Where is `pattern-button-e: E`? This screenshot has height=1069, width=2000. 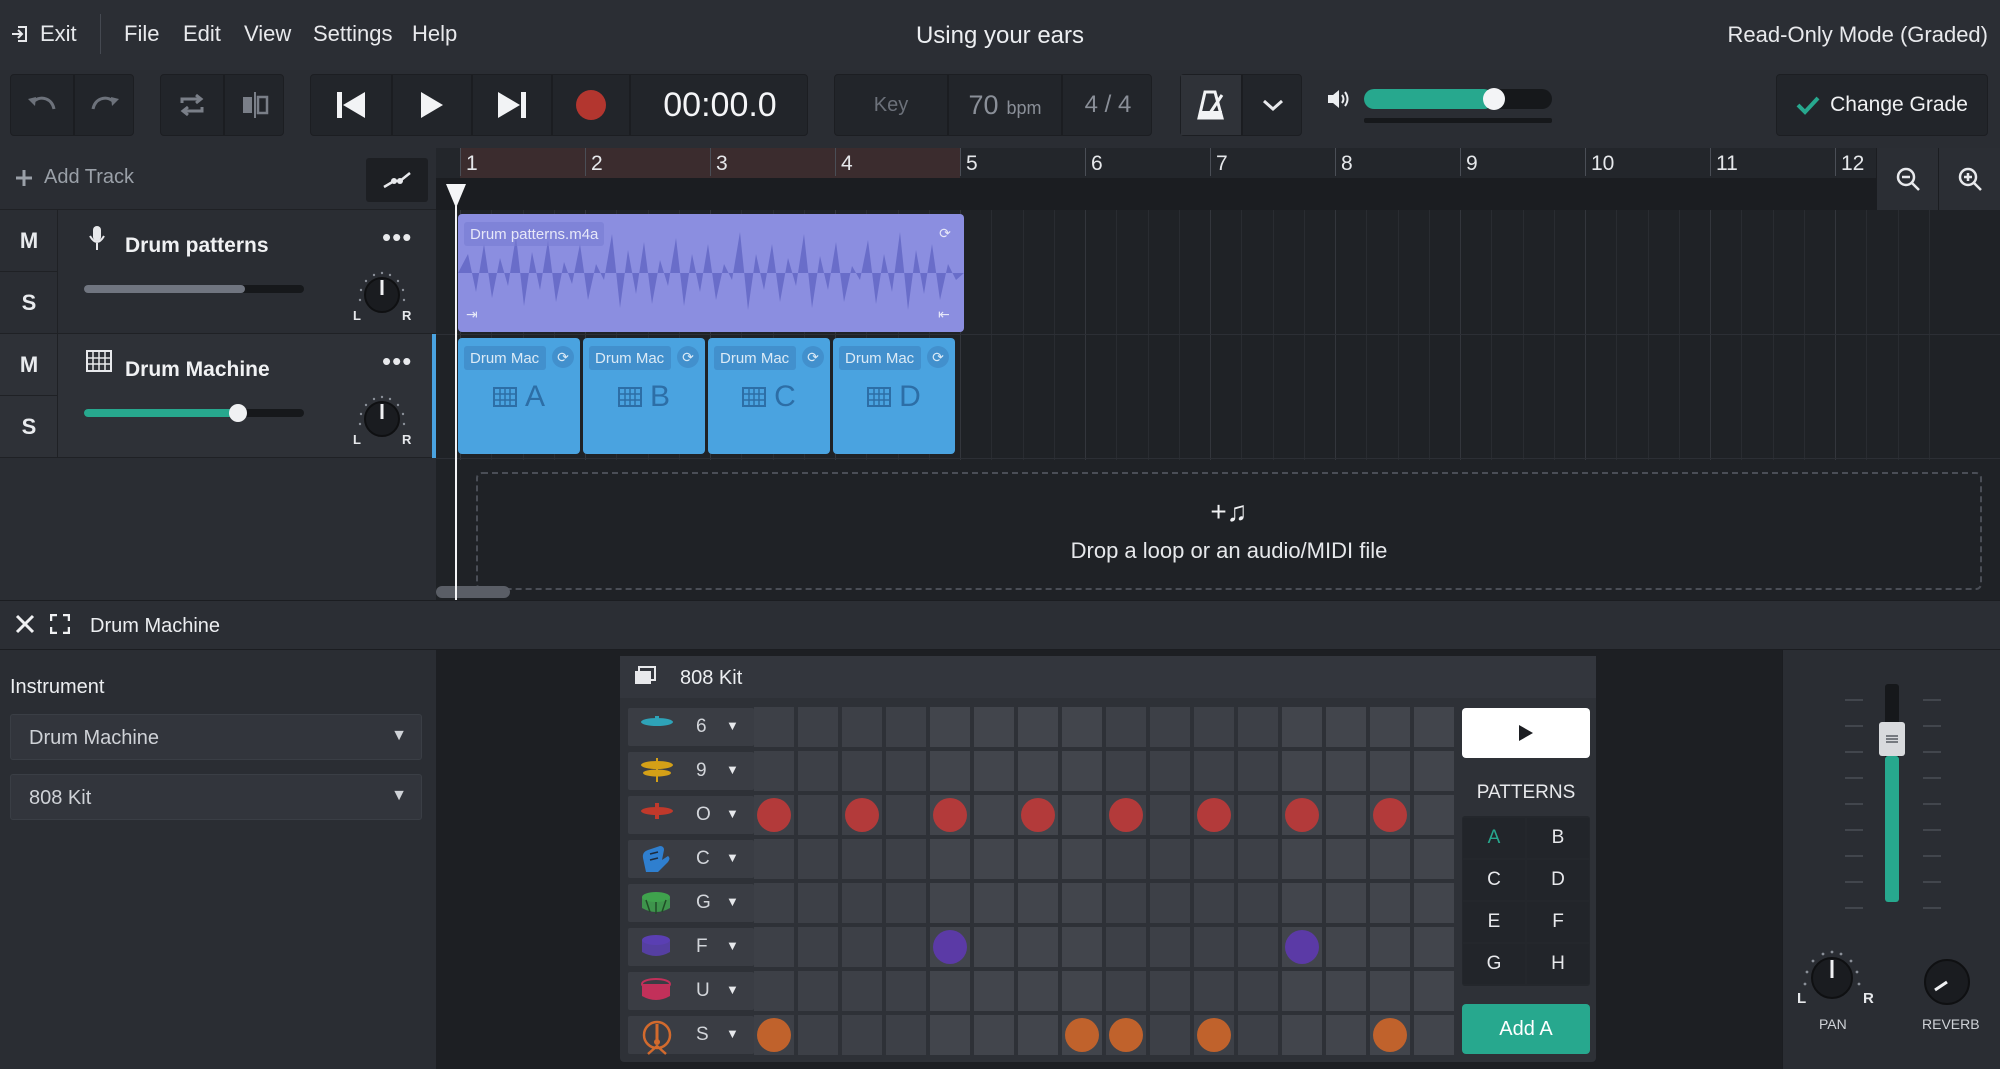
pattern-button-e: E is located at coordinates (1494, 922).